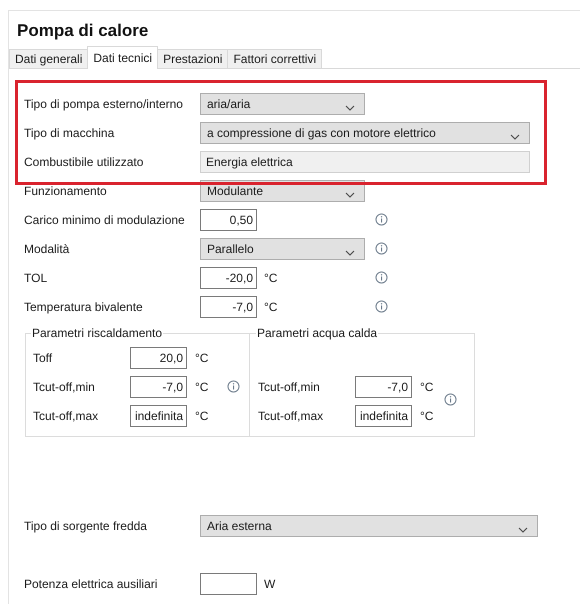  I want to click on tab: Dati tecnici, so click(122, 57).